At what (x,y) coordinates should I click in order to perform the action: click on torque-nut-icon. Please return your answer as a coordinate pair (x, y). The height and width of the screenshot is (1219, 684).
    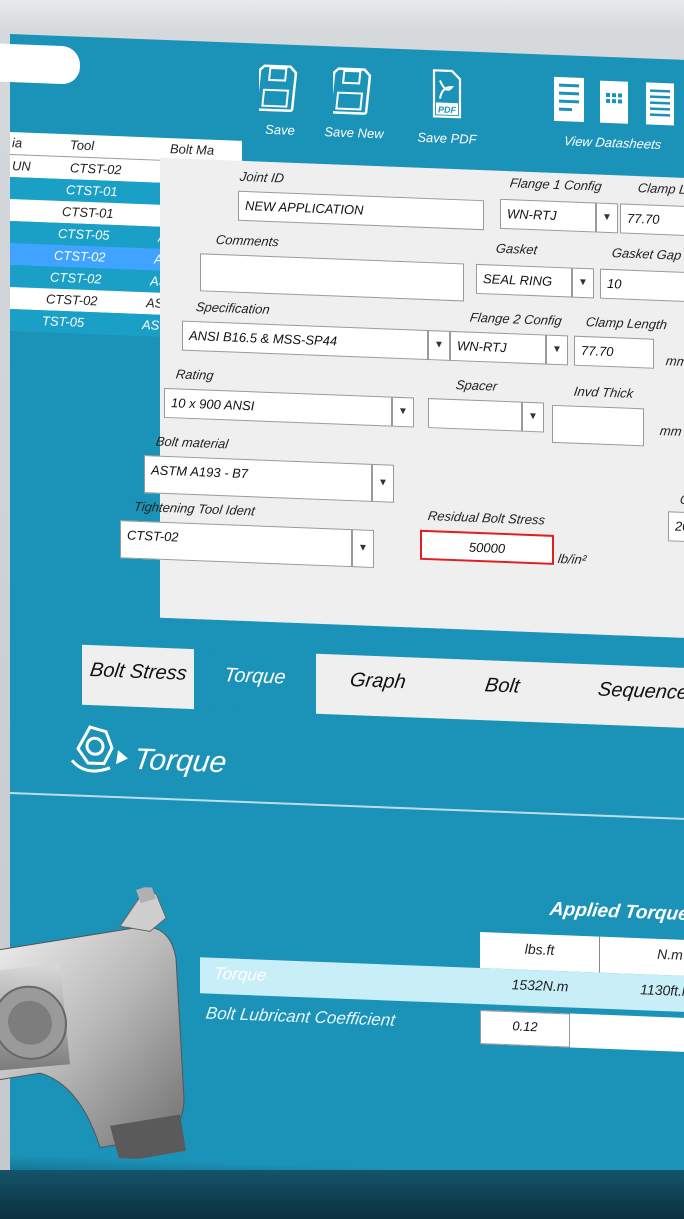
    Looking at the image, I should click on (99, 749).